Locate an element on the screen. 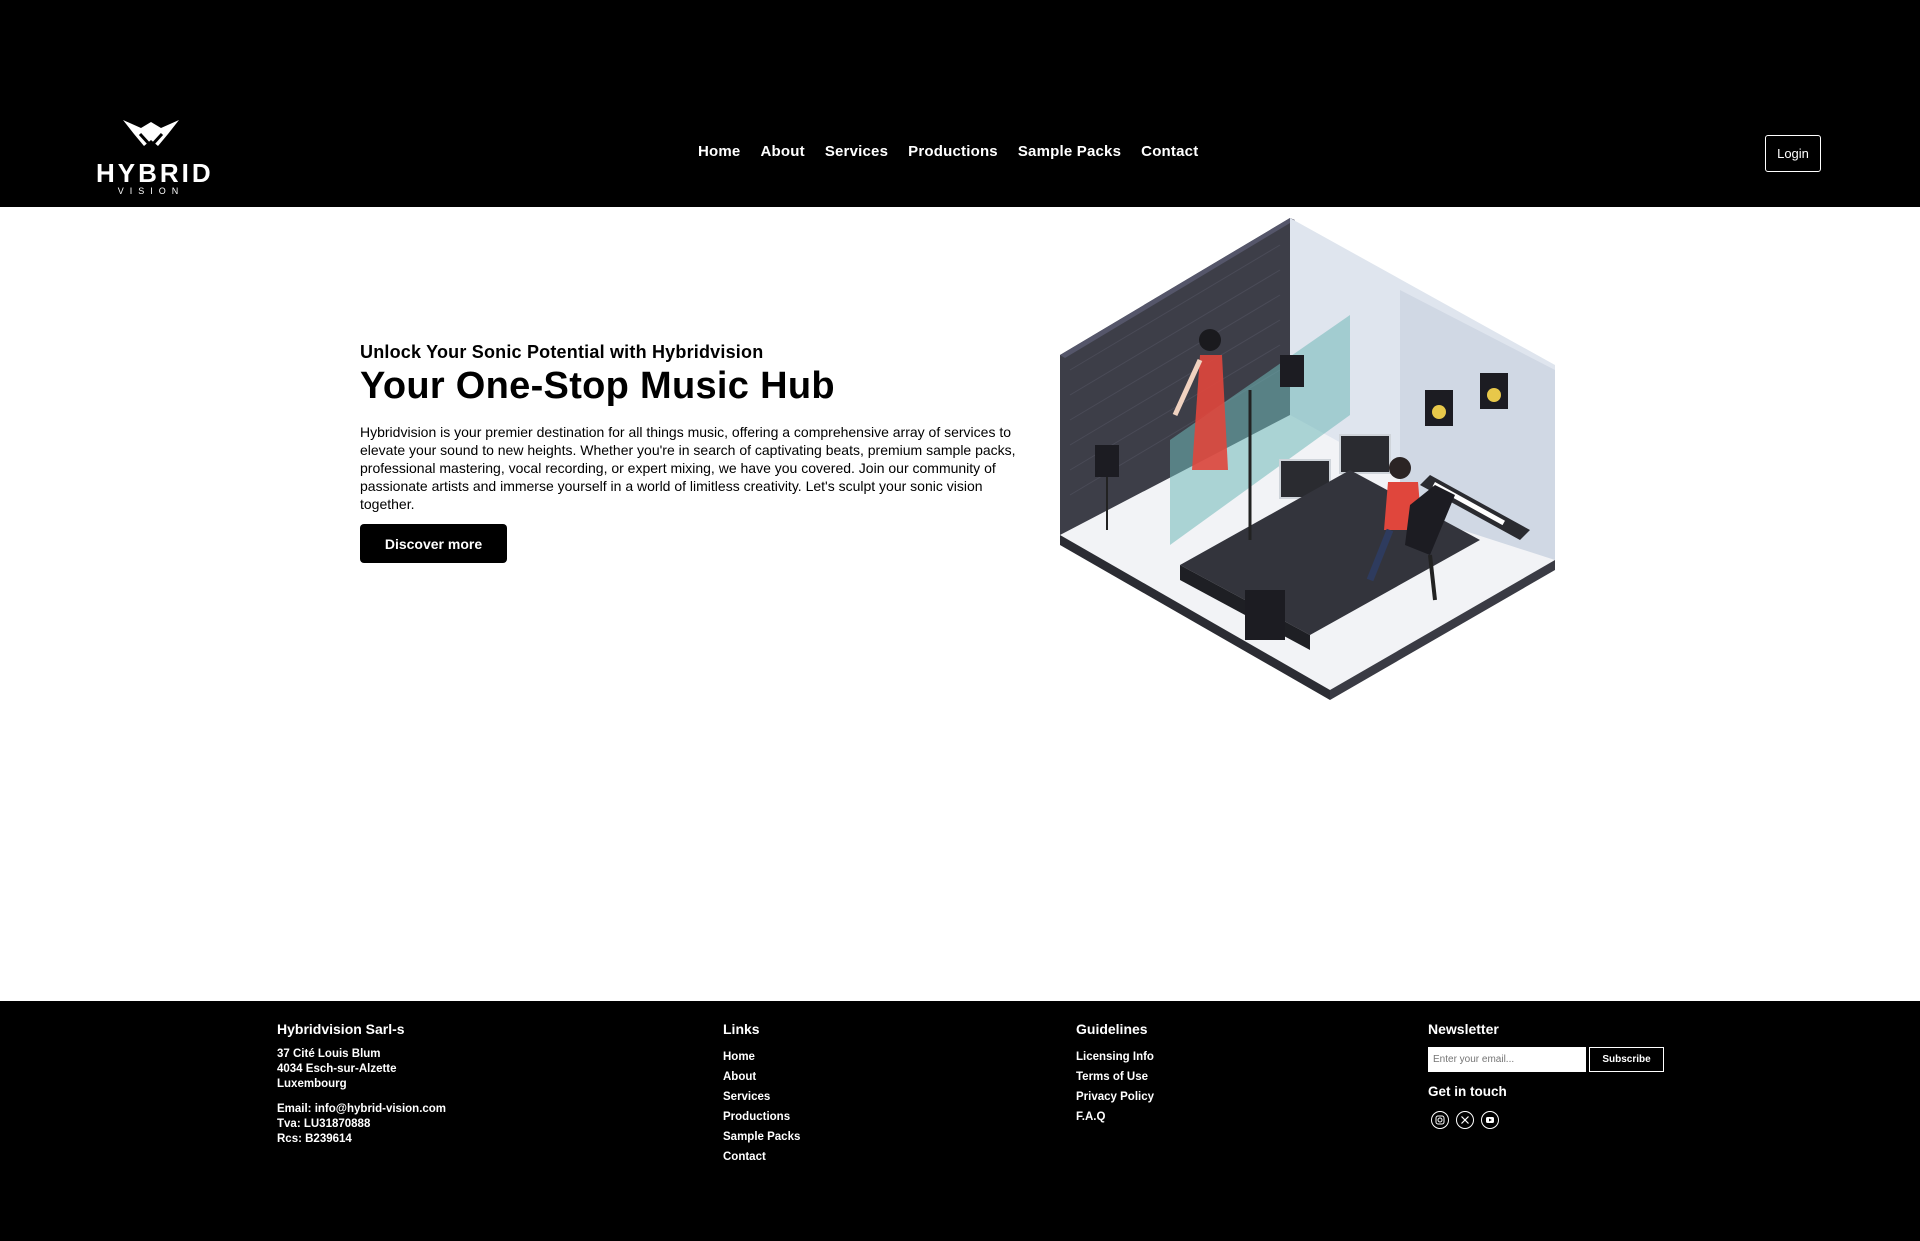  youtube-icon is located at coordinates (1490, 1120).